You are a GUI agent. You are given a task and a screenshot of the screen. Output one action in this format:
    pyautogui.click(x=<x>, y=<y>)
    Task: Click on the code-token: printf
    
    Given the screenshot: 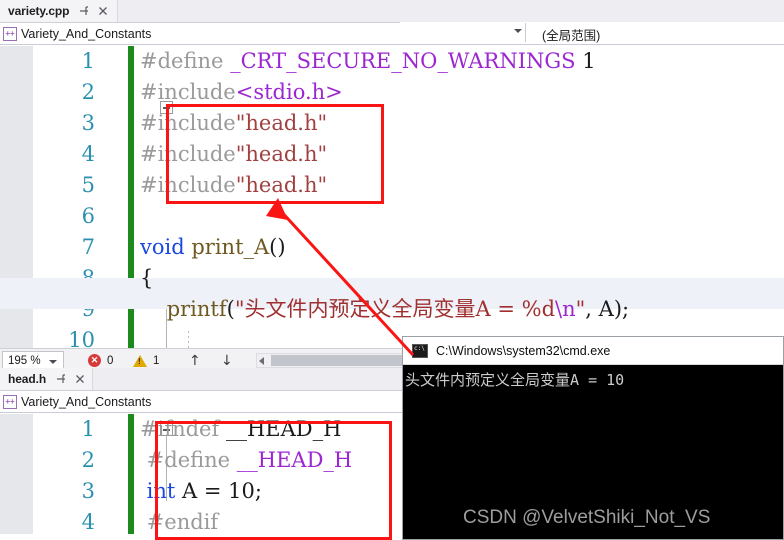 What is the action you would take?
    pyautogui.click(x=183, y=309)
    